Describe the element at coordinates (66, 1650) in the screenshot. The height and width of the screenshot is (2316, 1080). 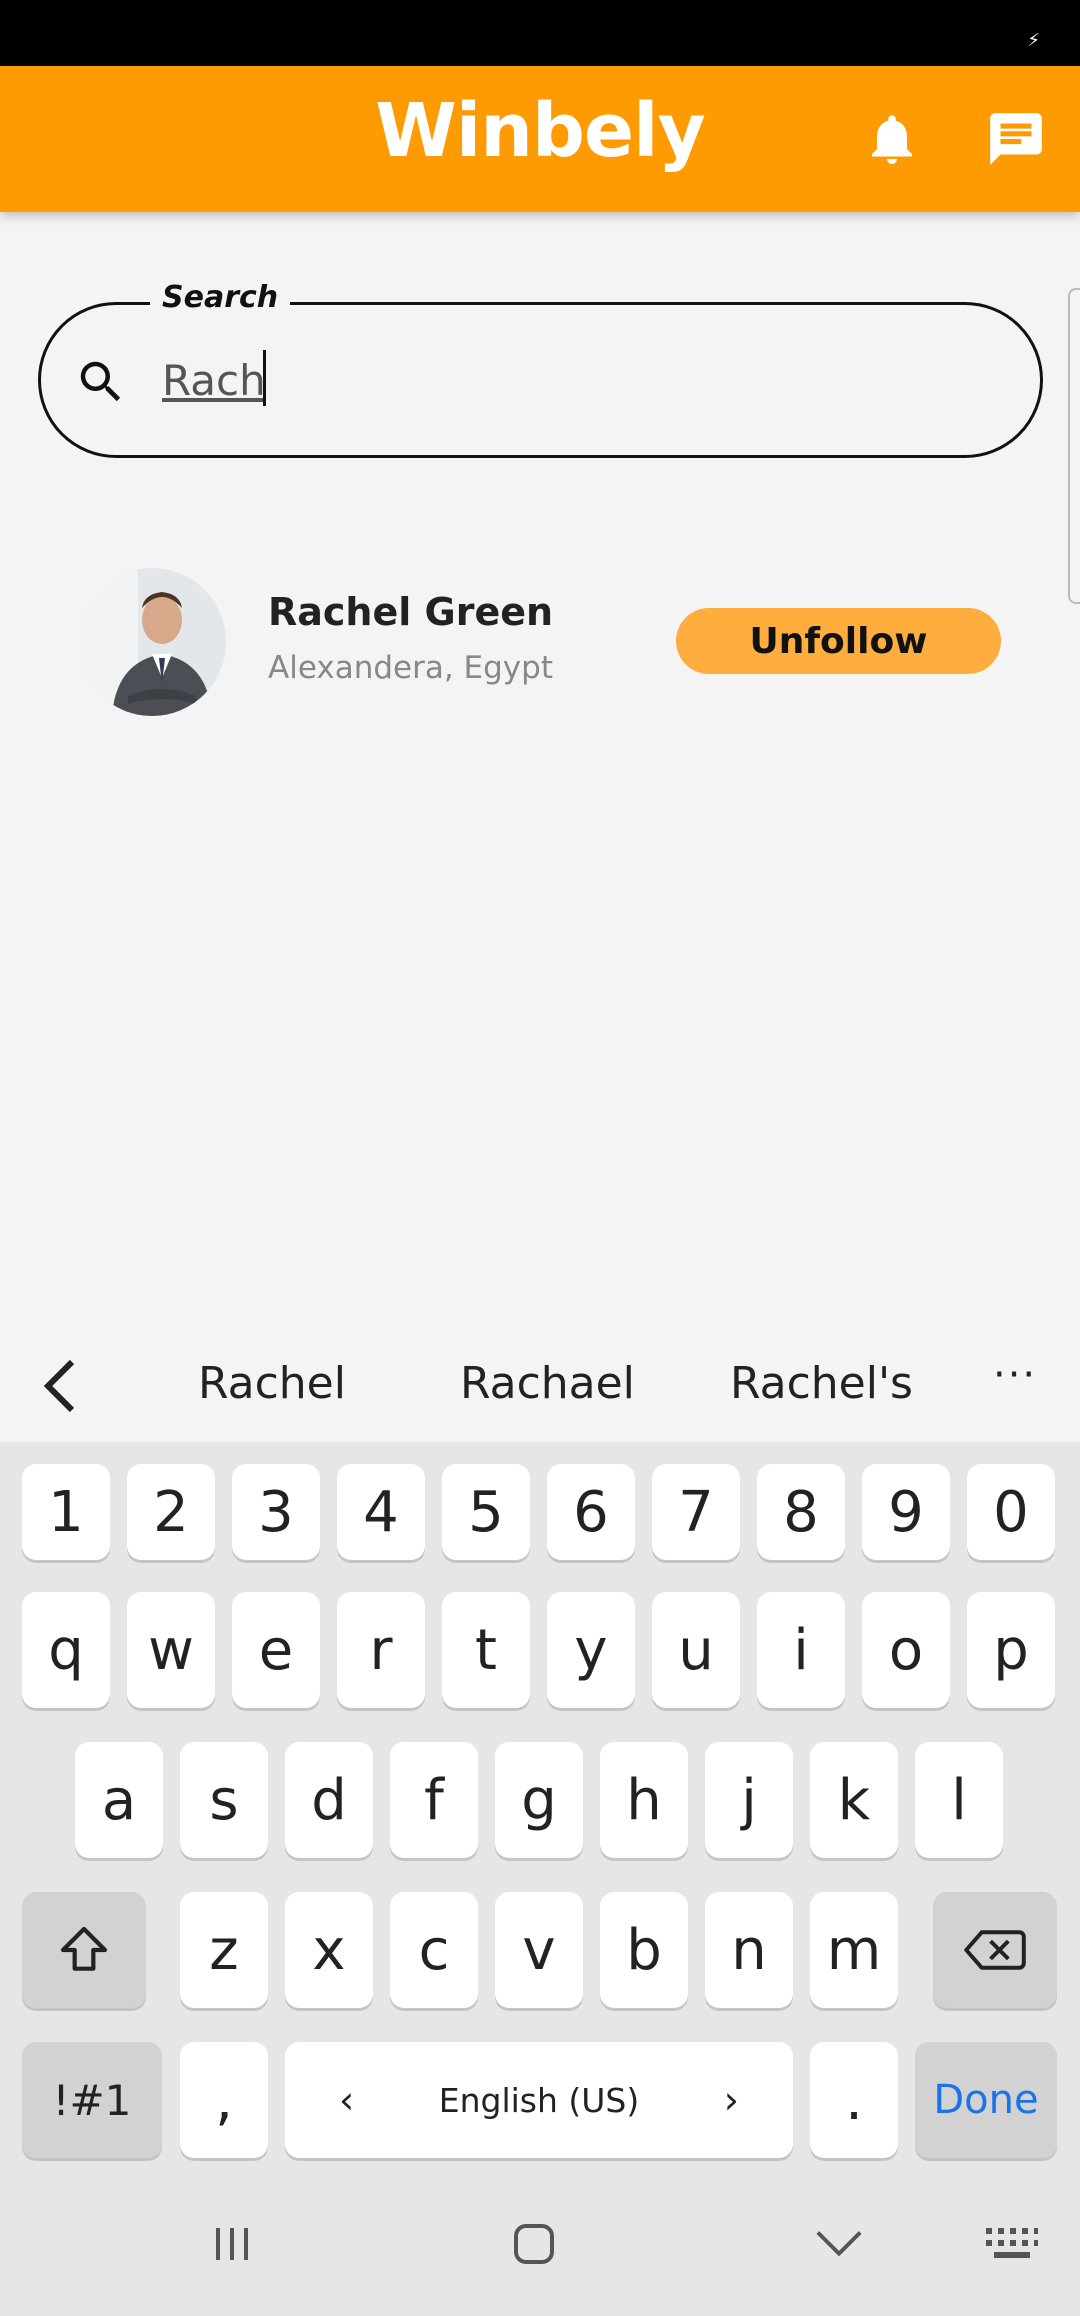
I see `key-q: q` at that location.